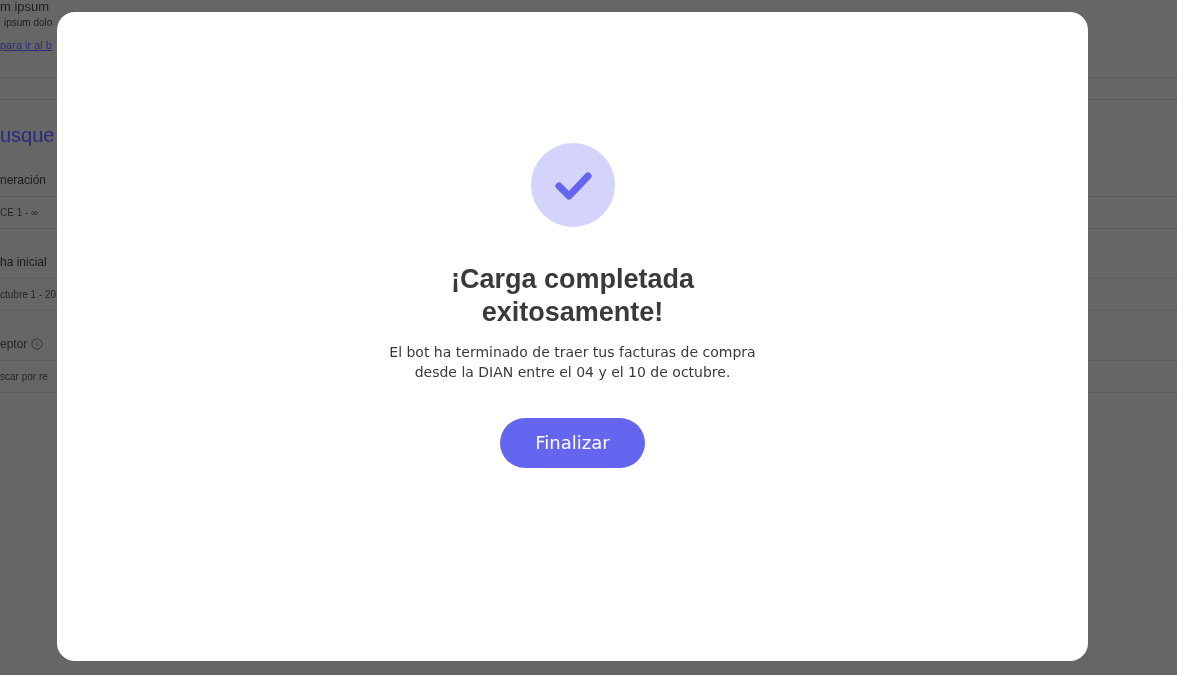 The width and height of the screenshot is (1177, 675). I want to click on finish-button: Finalizar, so click(572, 442).